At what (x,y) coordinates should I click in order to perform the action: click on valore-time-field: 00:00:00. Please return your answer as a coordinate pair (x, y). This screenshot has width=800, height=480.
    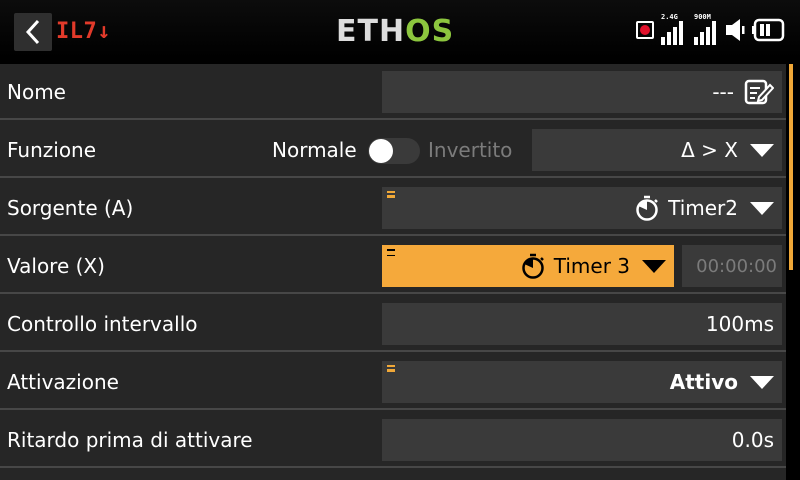
    Looking at the image, I should click on (732, 266).